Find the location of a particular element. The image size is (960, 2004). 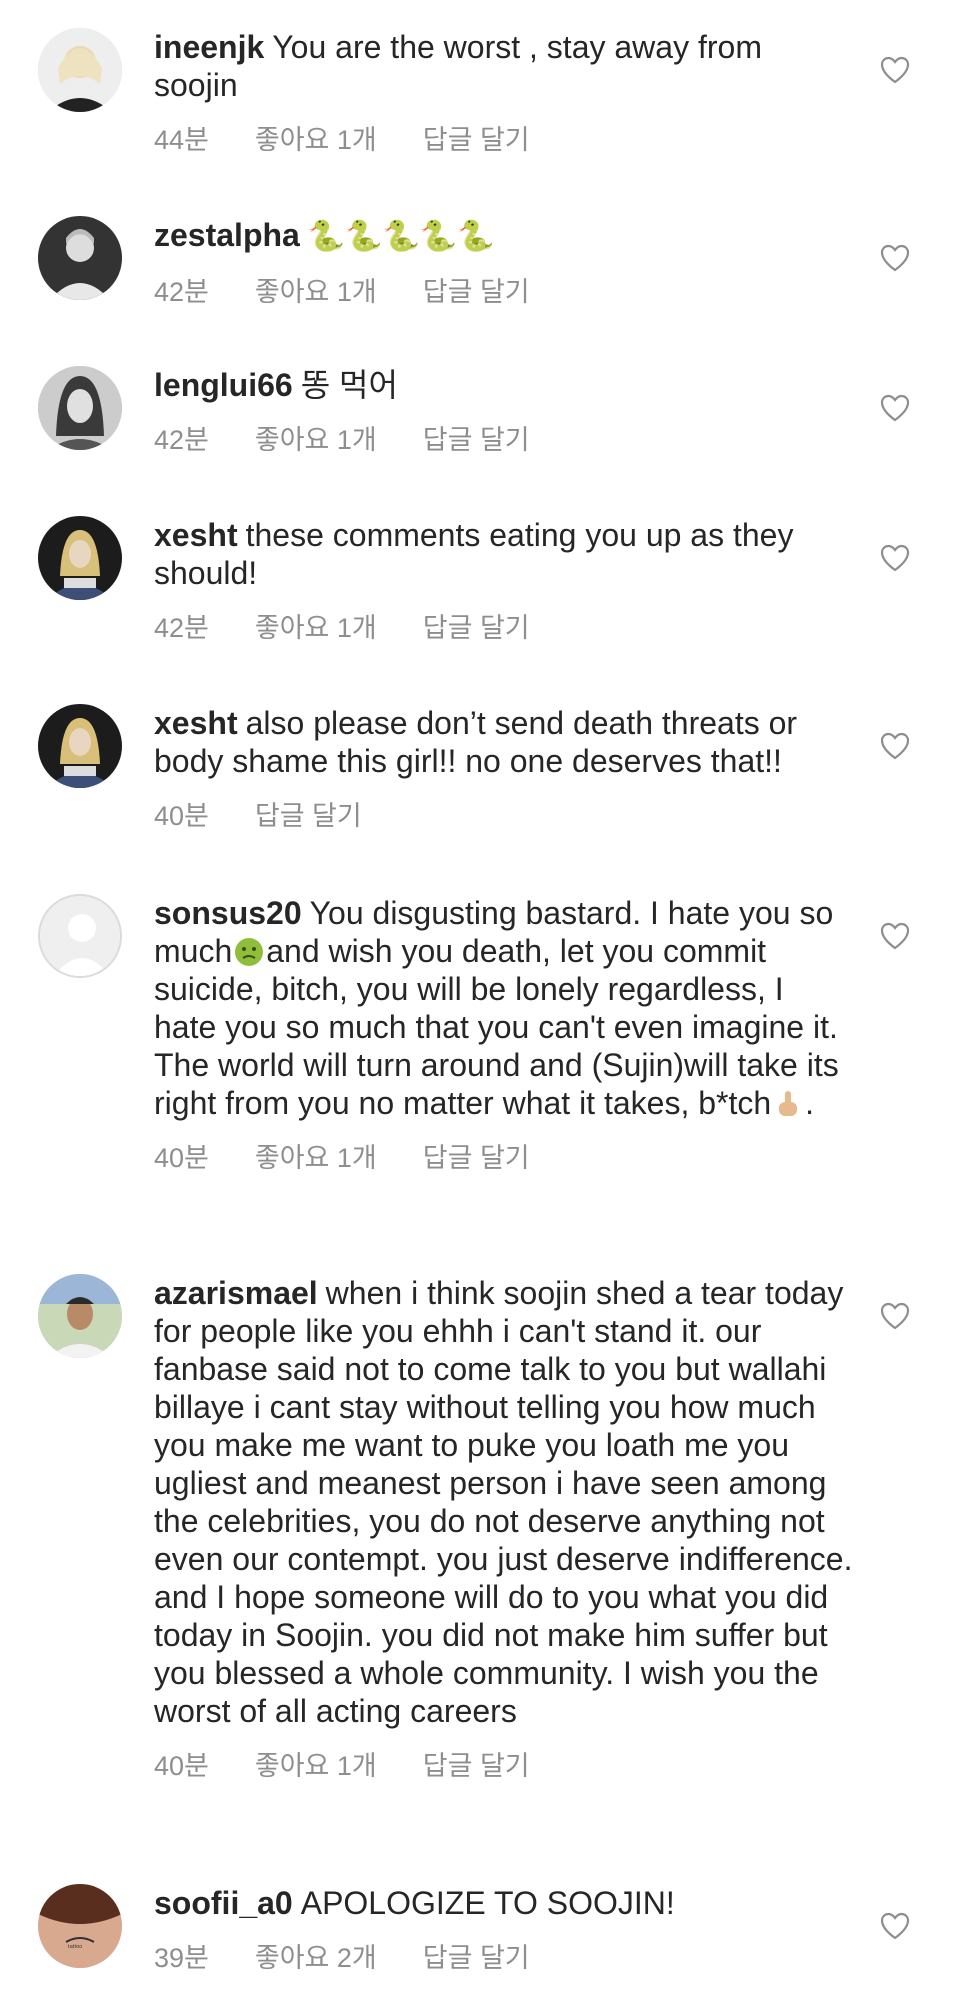

comment-text: lenglui66 똥 먹어 is located at coordinates (276, 385).